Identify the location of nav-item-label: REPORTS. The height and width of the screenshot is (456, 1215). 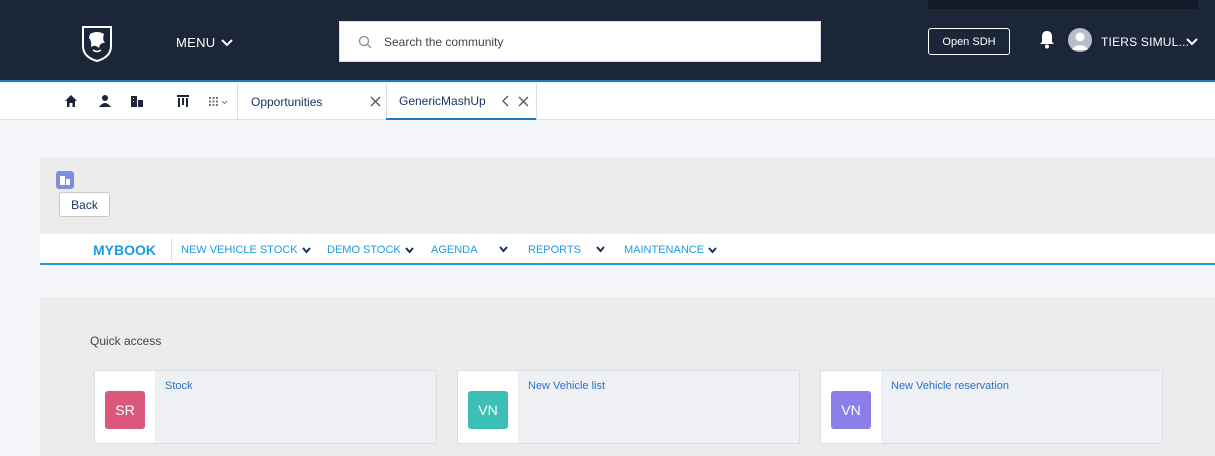
(554, 250).